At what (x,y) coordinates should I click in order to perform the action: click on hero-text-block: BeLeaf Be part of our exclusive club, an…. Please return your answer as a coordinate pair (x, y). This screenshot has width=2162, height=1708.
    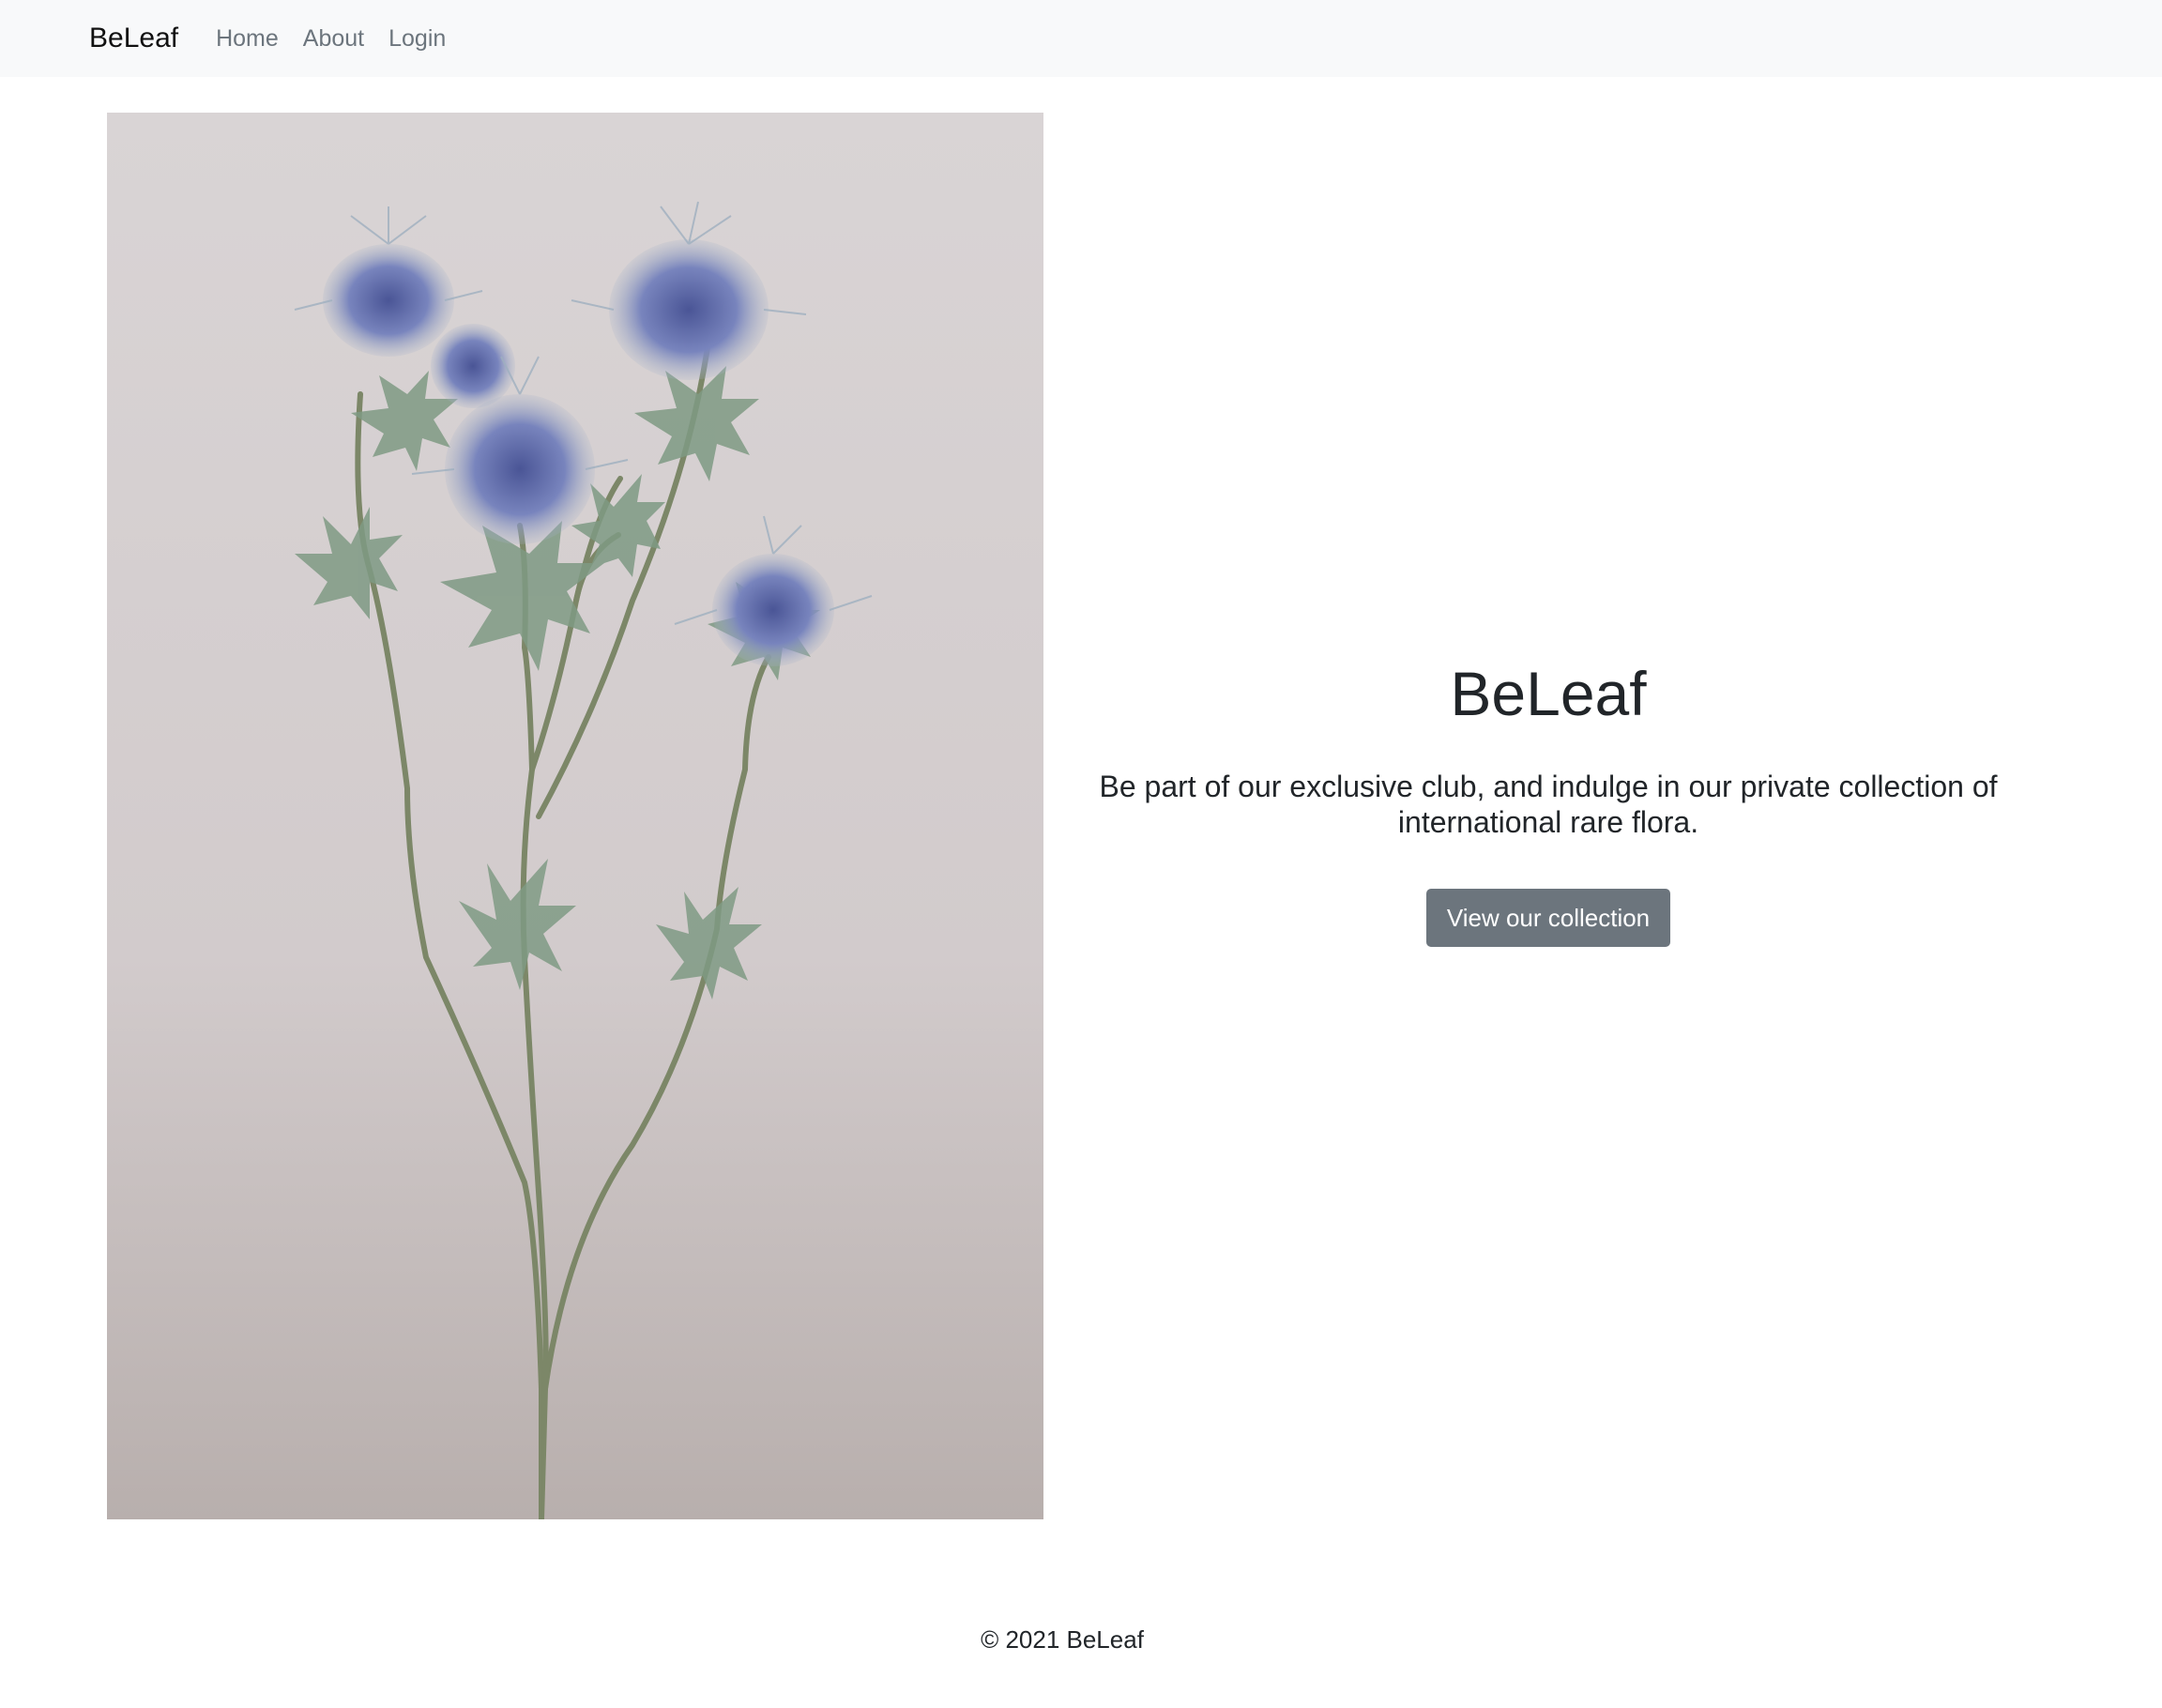
    Looking at the image, I should click on (1548, 802).